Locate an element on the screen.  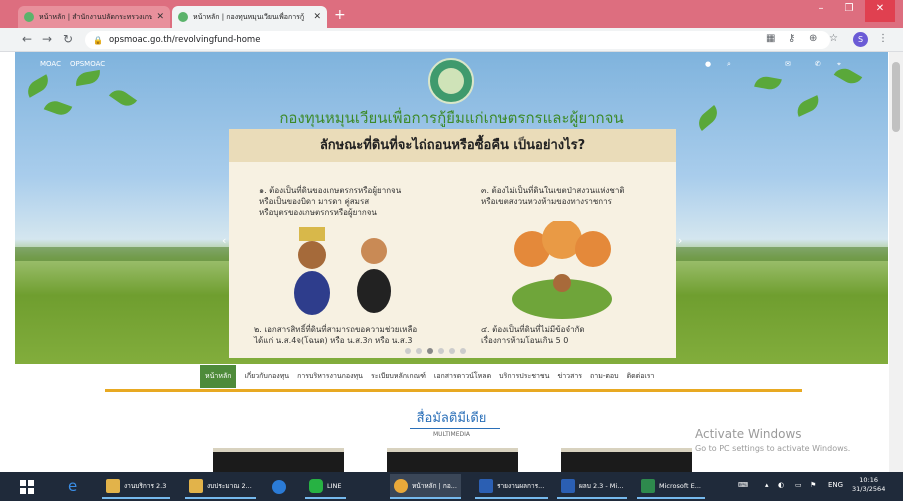
edge-icon is located at coordinates (279, 486).